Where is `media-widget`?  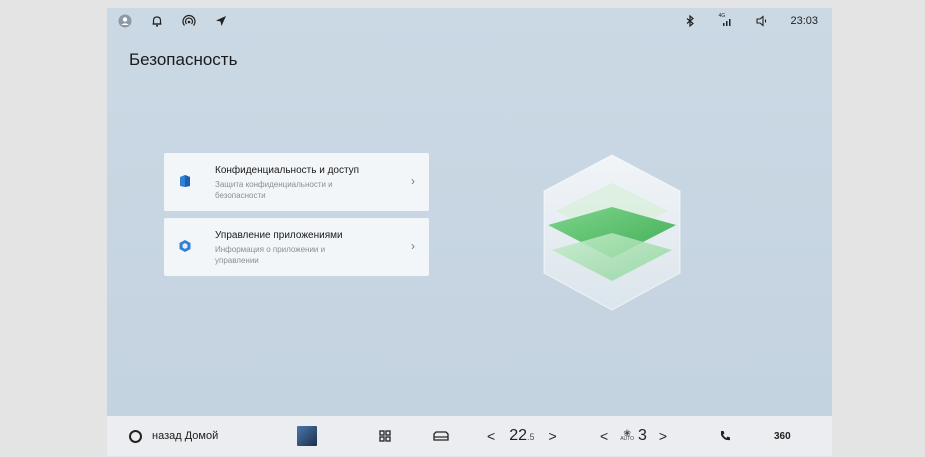 media-widget is located at coordinates (307, 436).